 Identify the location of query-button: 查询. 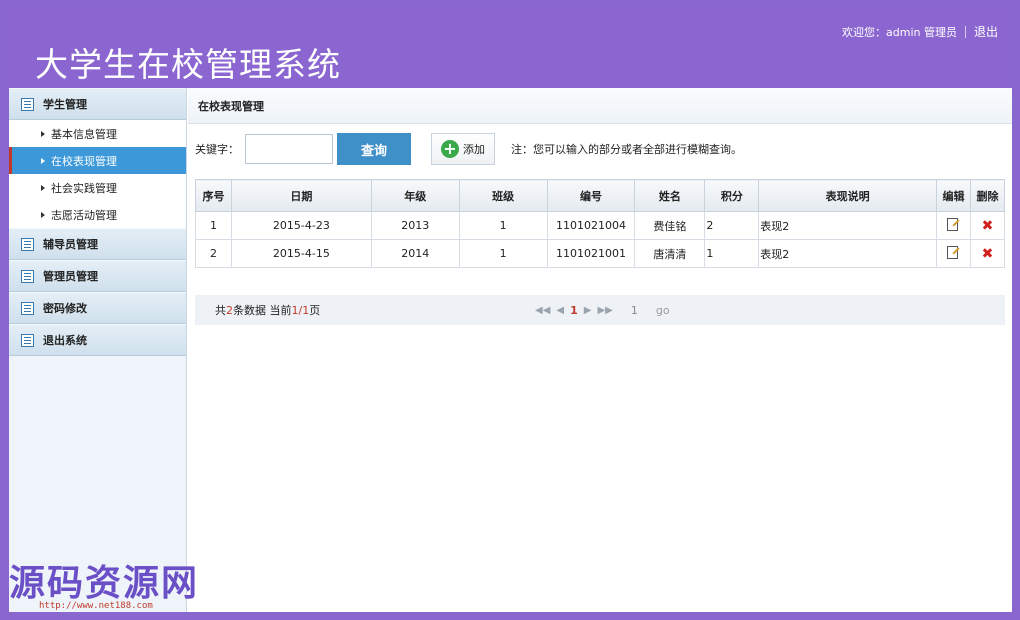
(374, 149).